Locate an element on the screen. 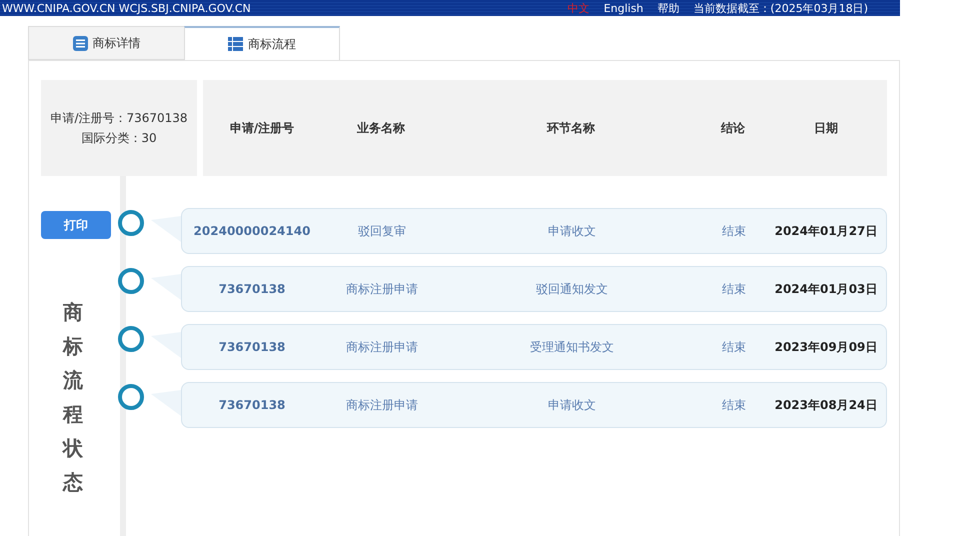 This screenshot has height=536, width=960. language-link: English is located at coordinates (624, 8).